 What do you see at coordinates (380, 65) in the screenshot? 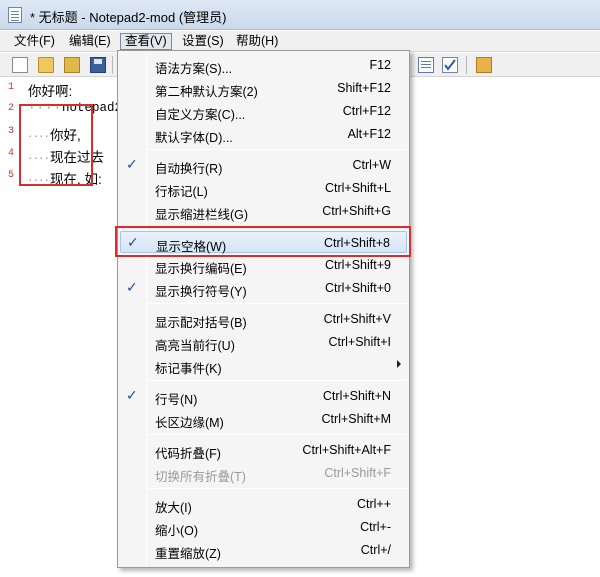
I see `menu-item-shortcut: F12` at bounding box center [380, 65].